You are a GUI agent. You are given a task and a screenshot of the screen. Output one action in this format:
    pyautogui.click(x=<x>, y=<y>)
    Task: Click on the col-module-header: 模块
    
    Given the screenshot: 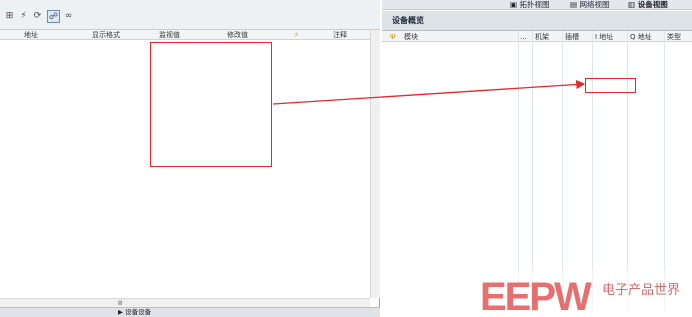 What is the action you would take?
    pyautogui.click(x=411, y=37)
    